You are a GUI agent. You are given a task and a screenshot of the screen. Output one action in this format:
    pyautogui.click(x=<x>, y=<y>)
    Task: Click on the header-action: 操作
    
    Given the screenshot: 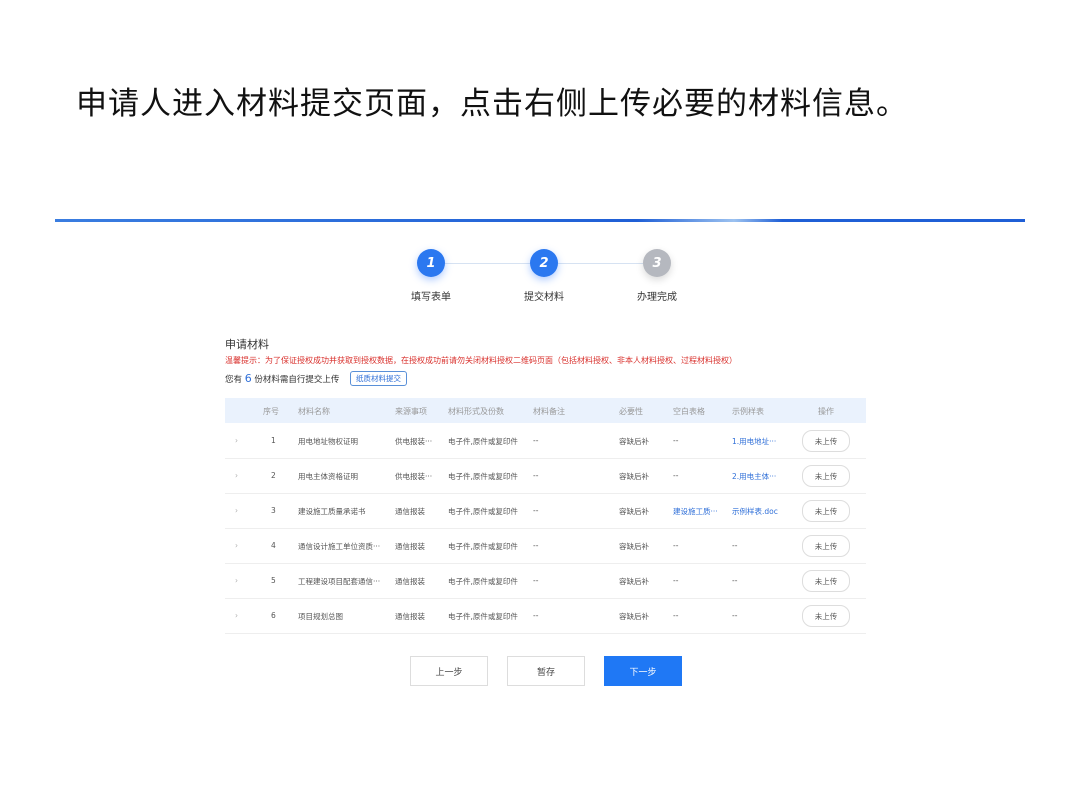 What is the action you would take?
    pyautogui.click(x=826, y=411)
    